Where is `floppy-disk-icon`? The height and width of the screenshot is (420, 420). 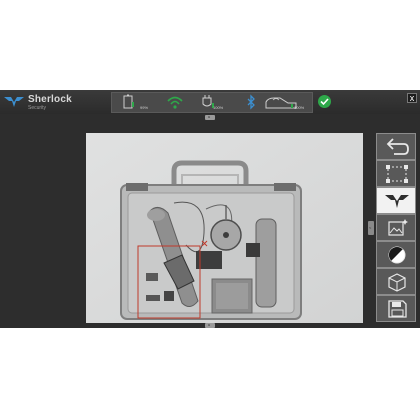
floppy-disk-icon is located at coordinates (397, 309).